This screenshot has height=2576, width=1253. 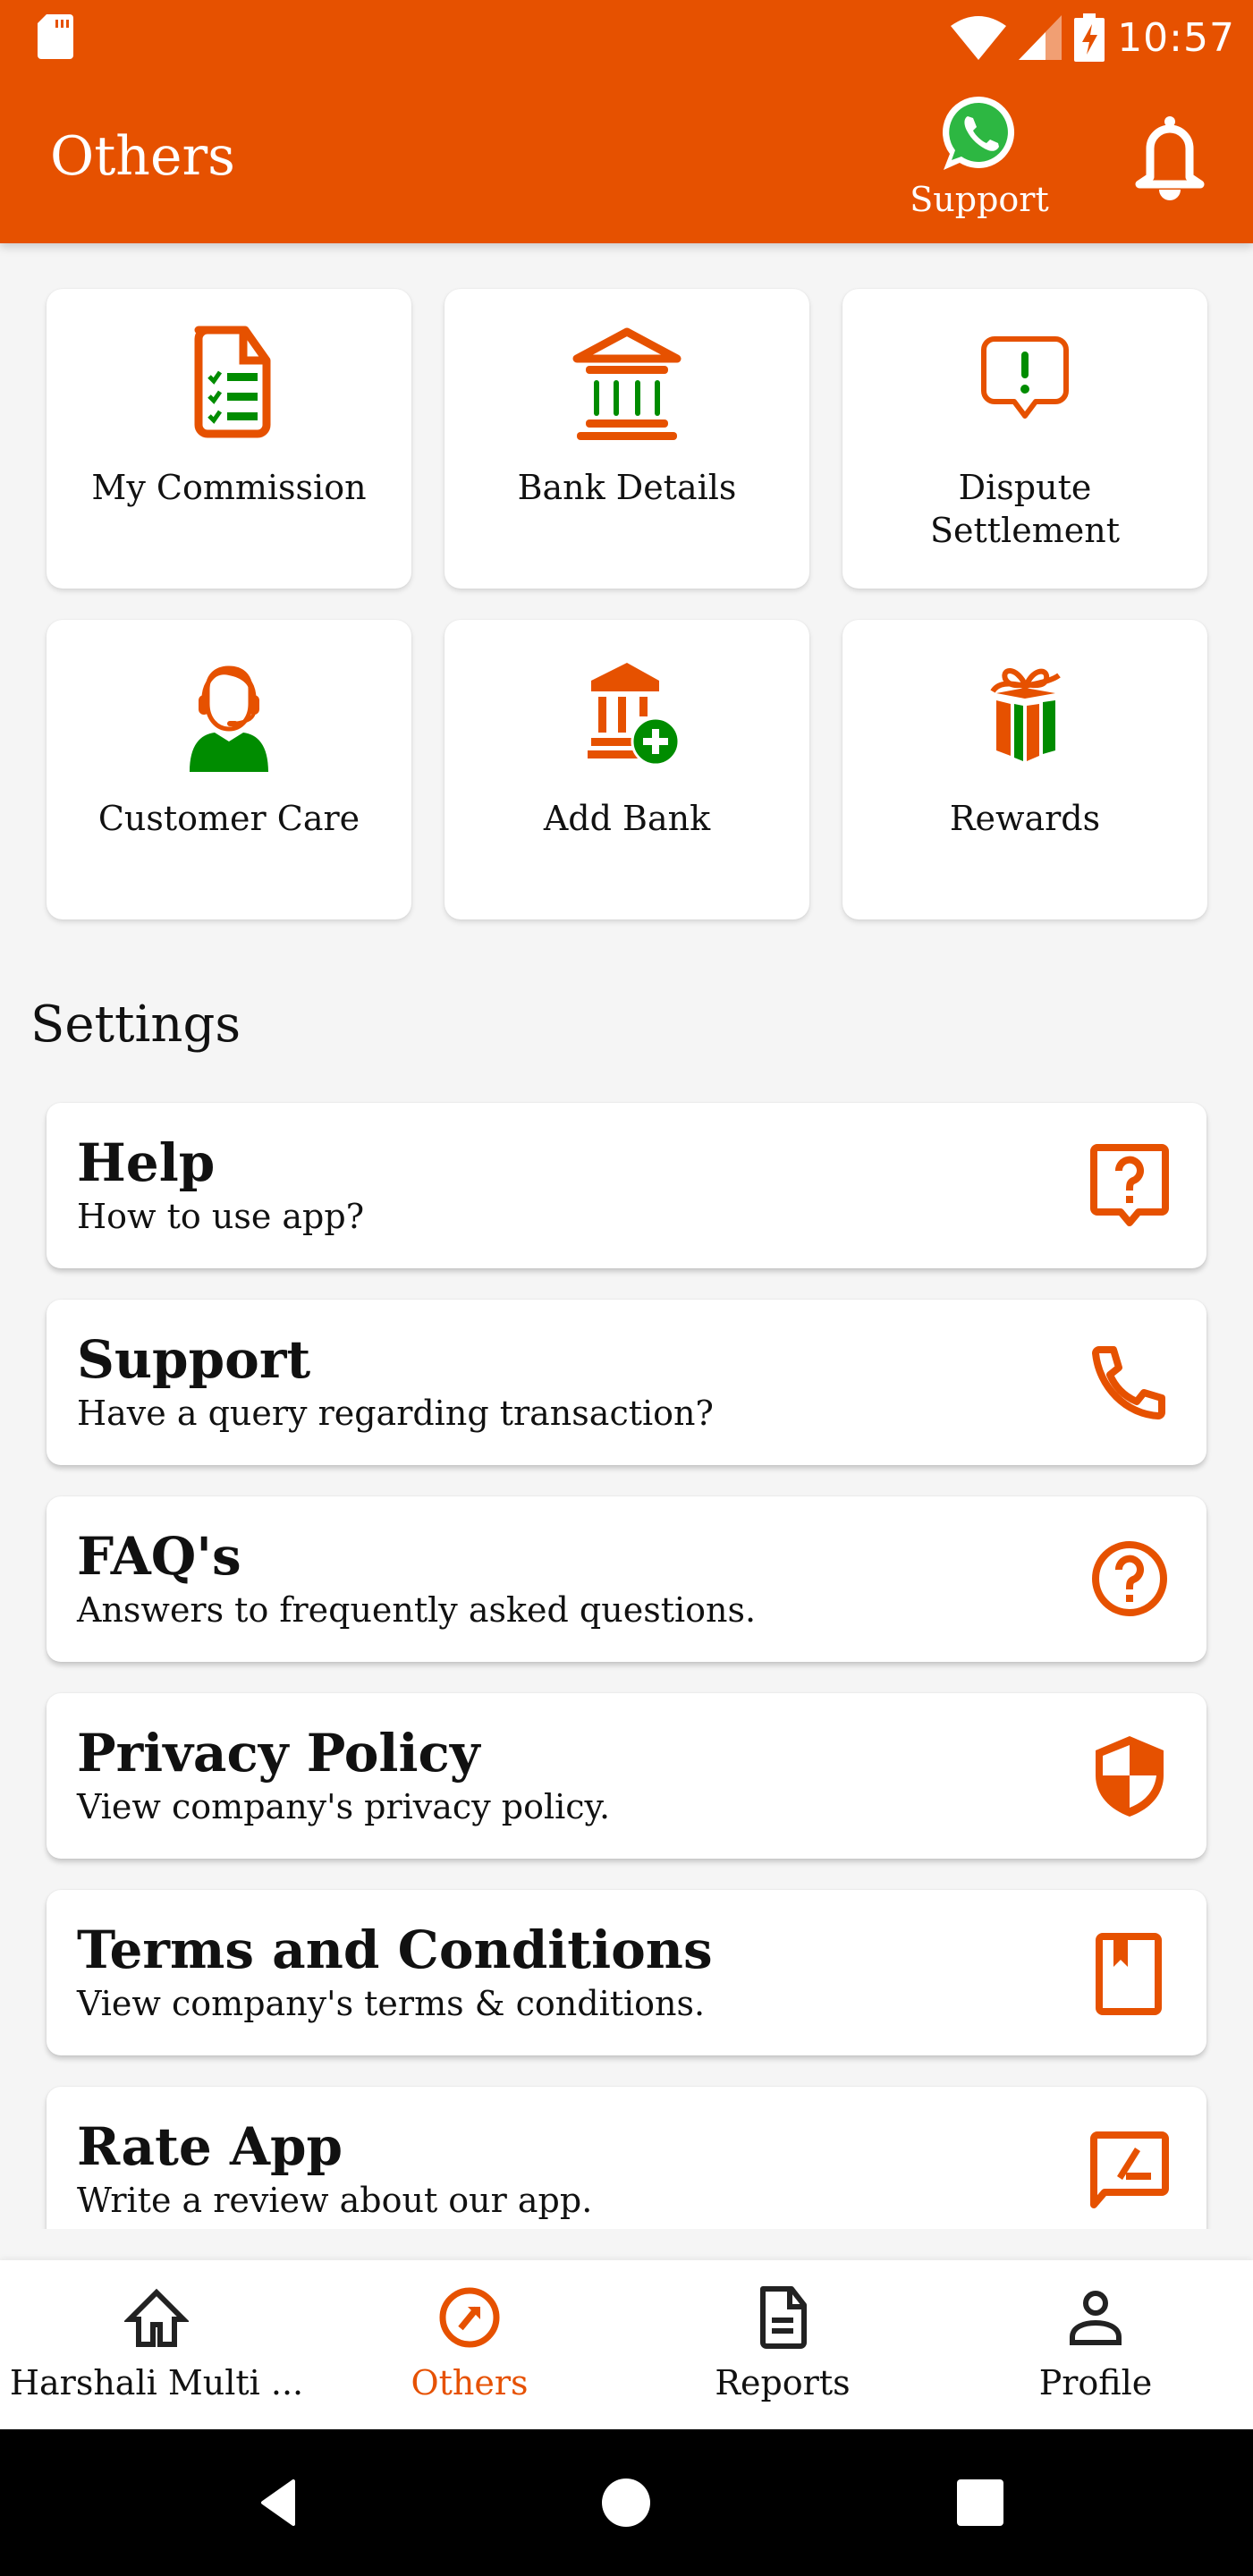 What do you see at coordinates (159, 1556) in the screenshot?
I see `settings-item-title: FAQ's` at bounding box center [159, 1556].